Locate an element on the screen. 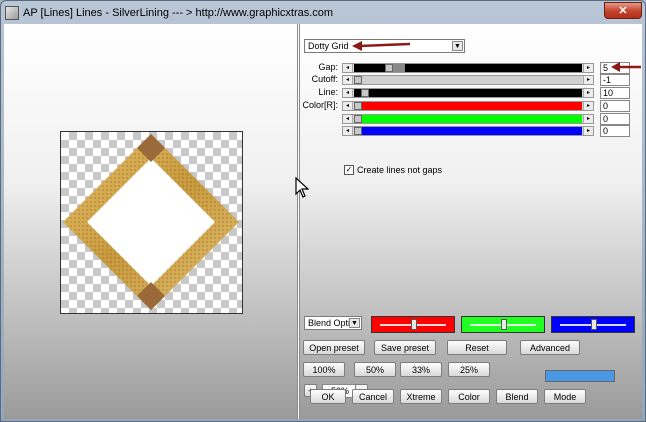  param-label: Line: is located at coordinates (328, 92).